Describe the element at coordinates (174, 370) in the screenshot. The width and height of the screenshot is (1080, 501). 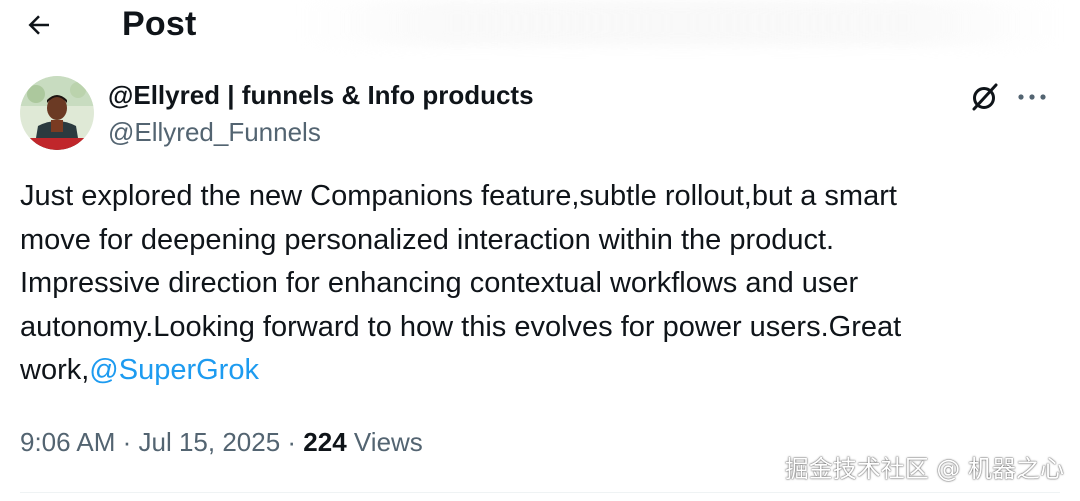
I see `mention-link: @SuperGrok` at that location.